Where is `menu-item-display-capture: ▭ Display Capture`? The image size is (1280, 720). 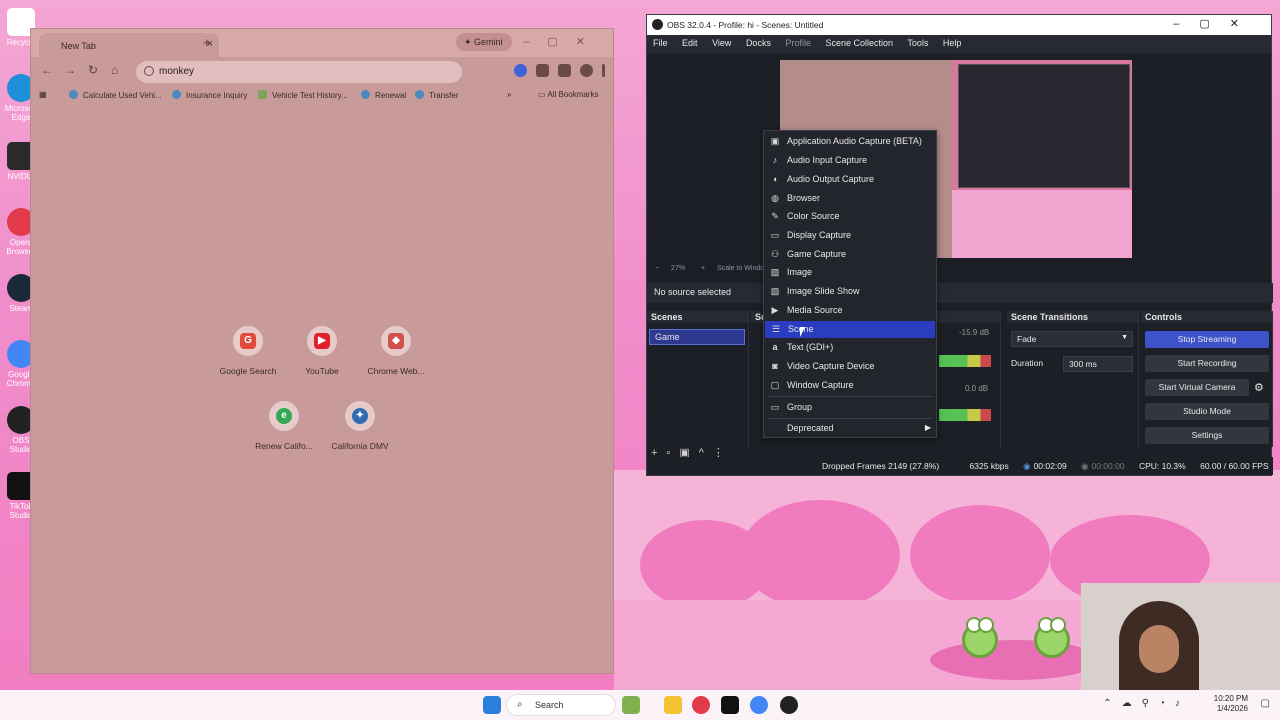 menu-item-display-capture: ▭ Display Capture is located at coordinates (850, 235).